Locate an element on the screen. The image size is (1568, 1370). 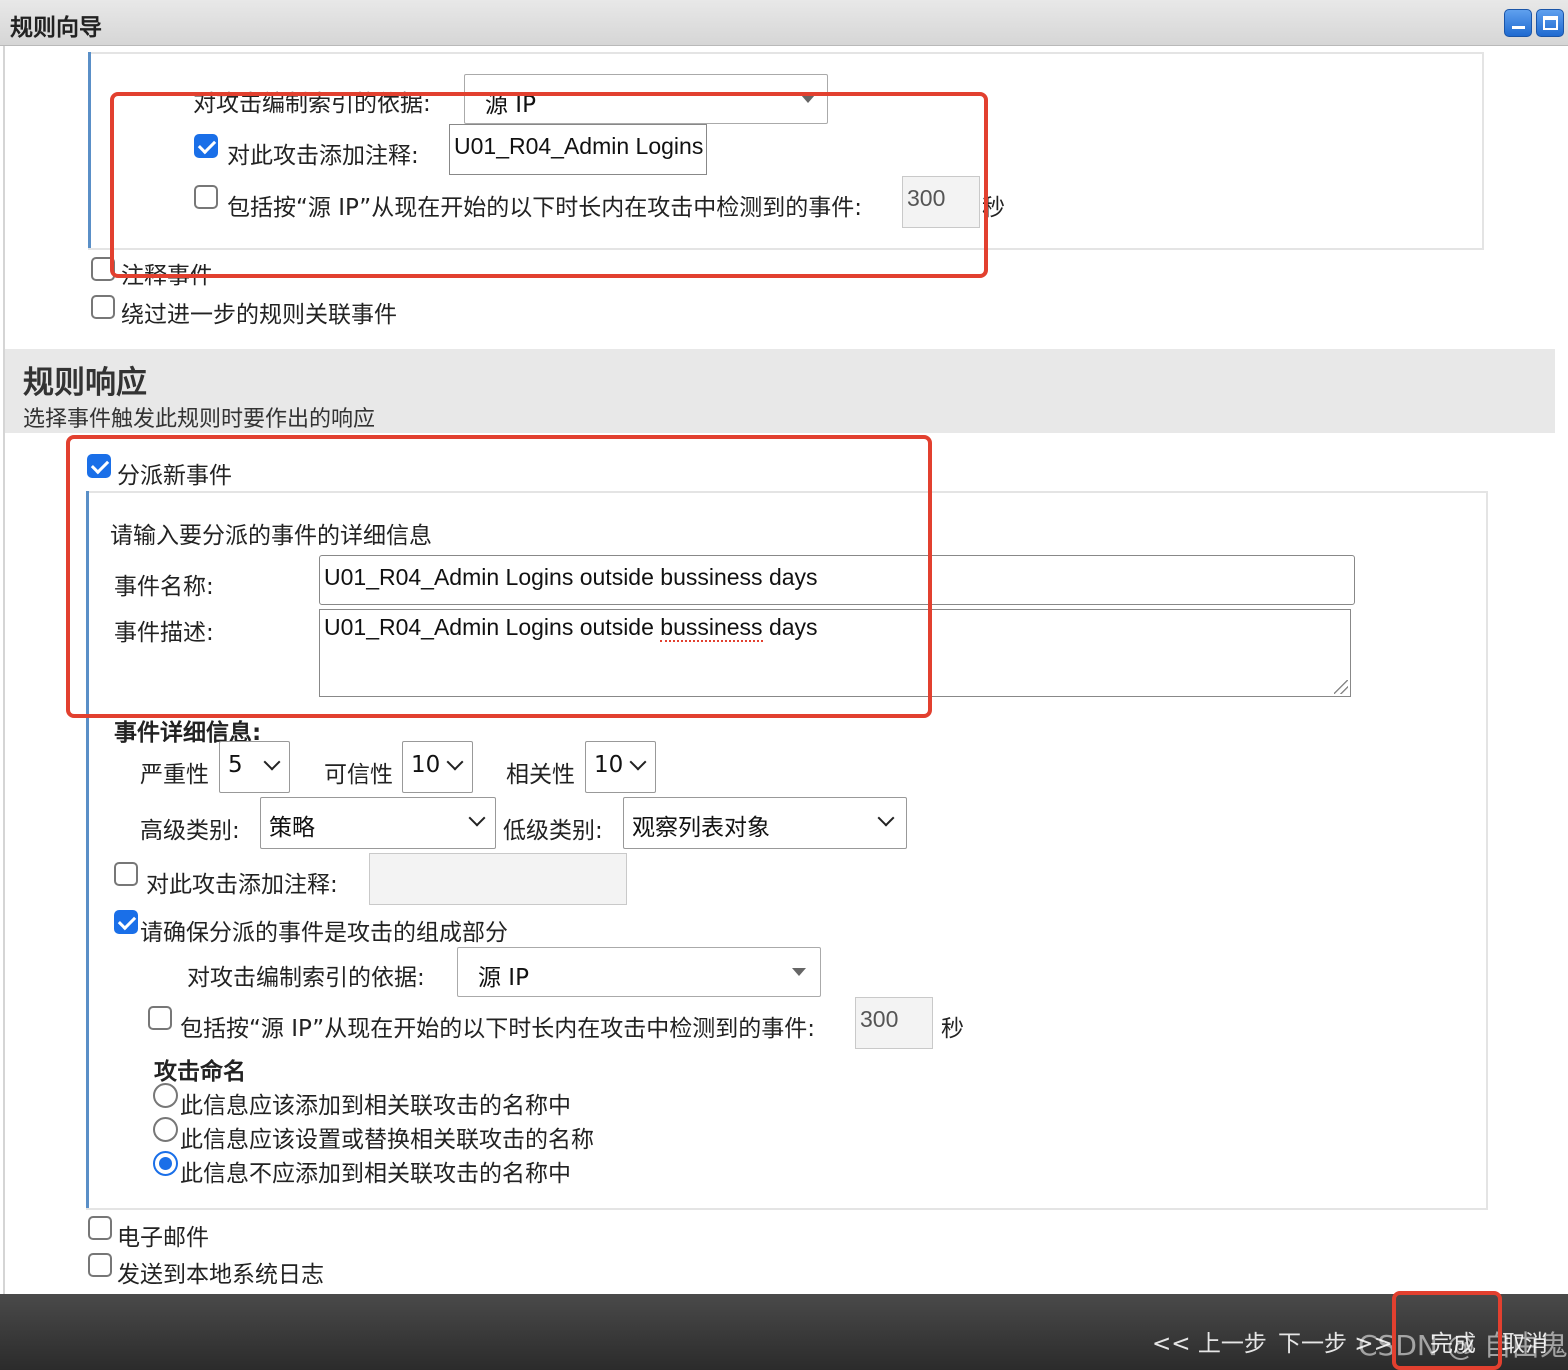
offense-naming-heading: 攻击命名 is located at coordinates (200, 1072).